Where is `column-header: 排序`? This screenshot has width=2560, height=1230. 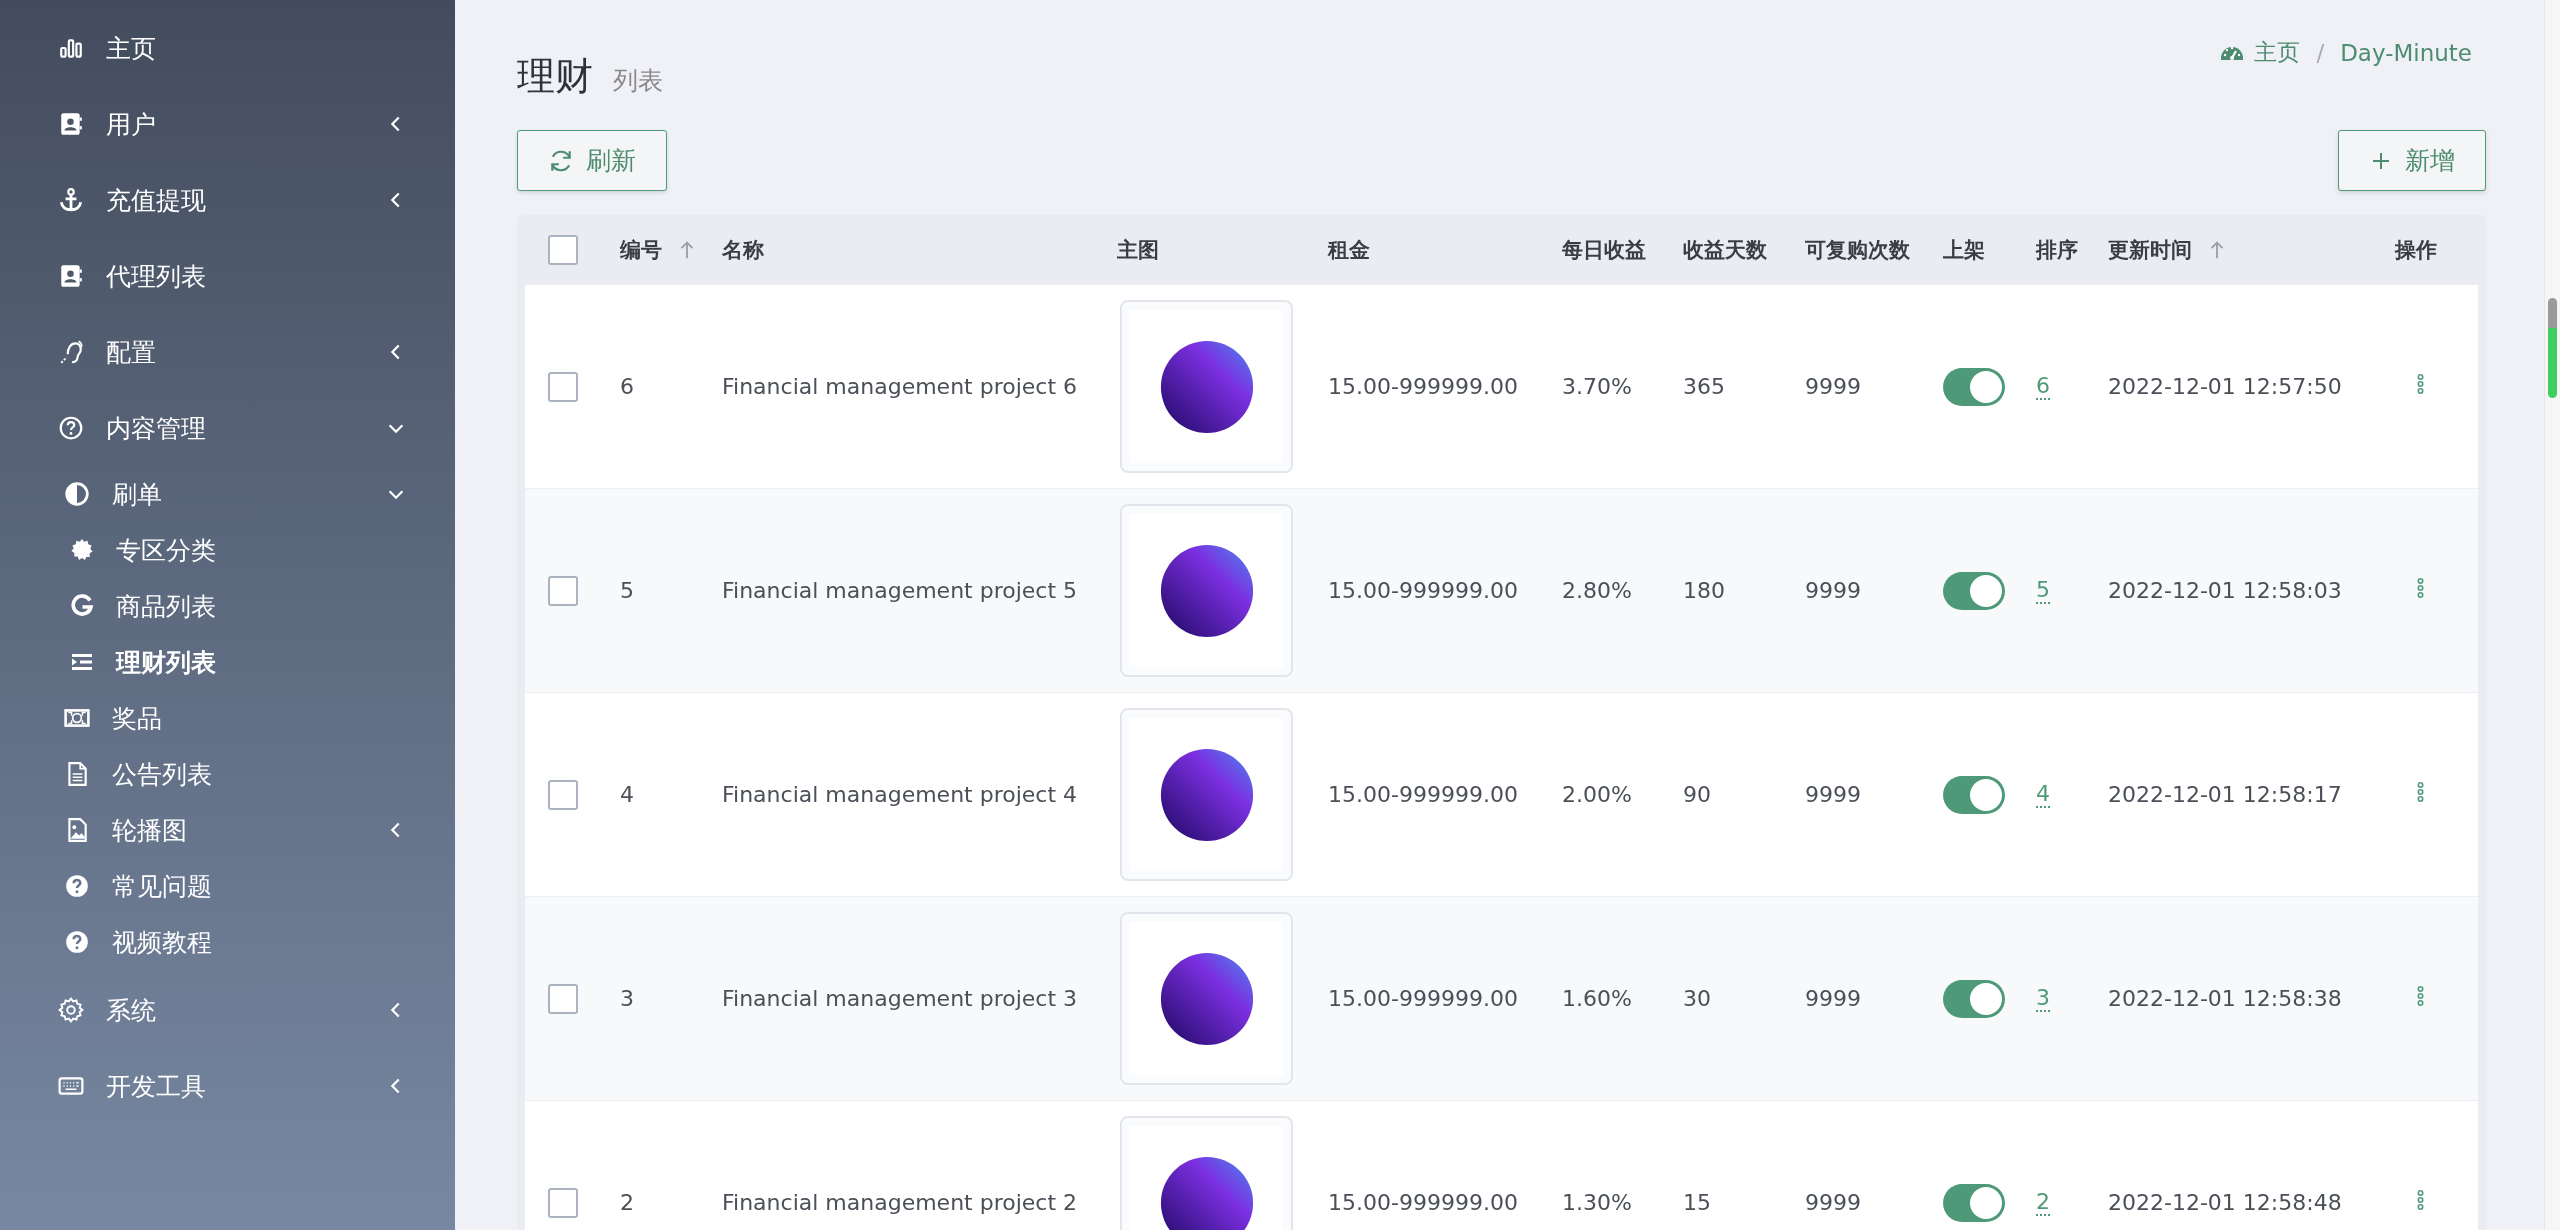 column-header: 排序 is located at coordinates (2057, 250).